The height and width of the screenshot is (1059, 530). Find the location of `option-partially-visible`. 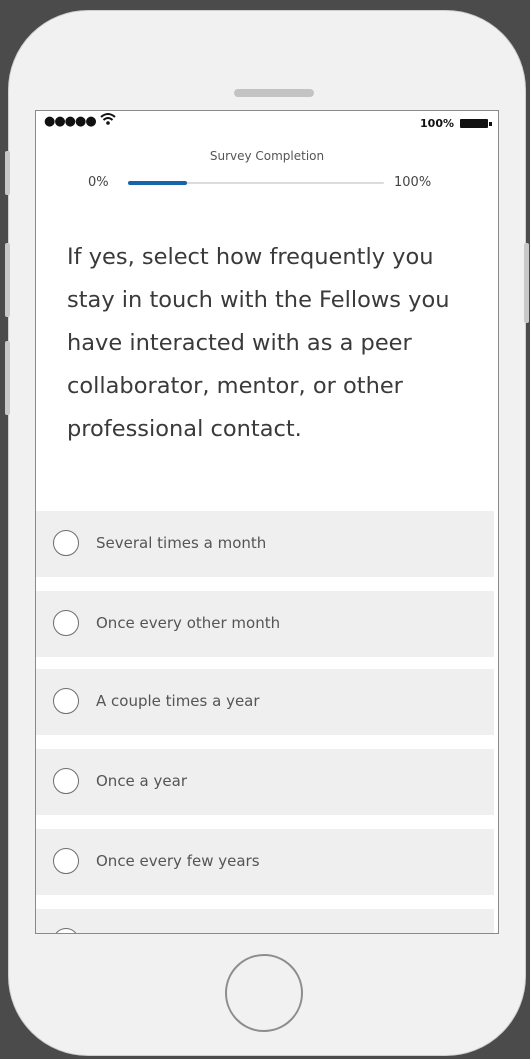

option-partially-visible is located at coordinates (265, 921).